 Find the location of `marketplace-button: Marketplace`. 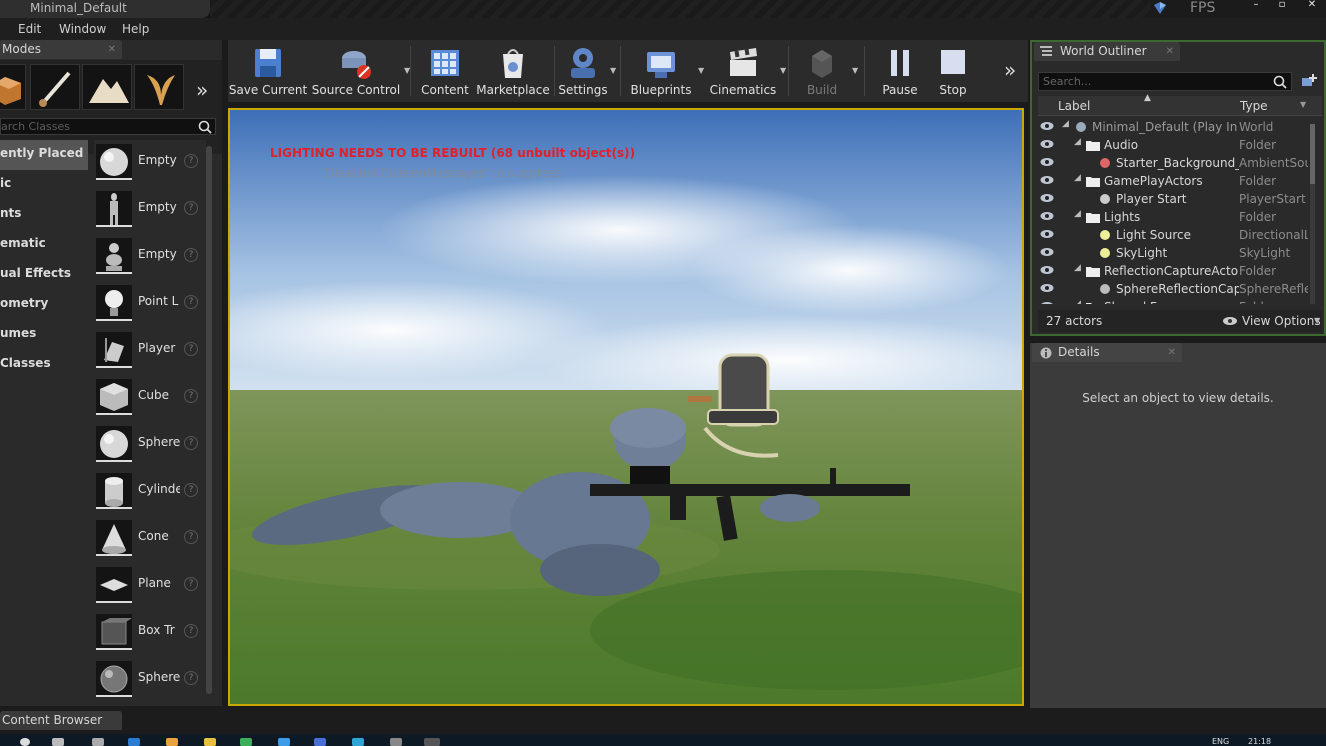

marketplace-button: Marketplace is located at coordinates (513, 71).